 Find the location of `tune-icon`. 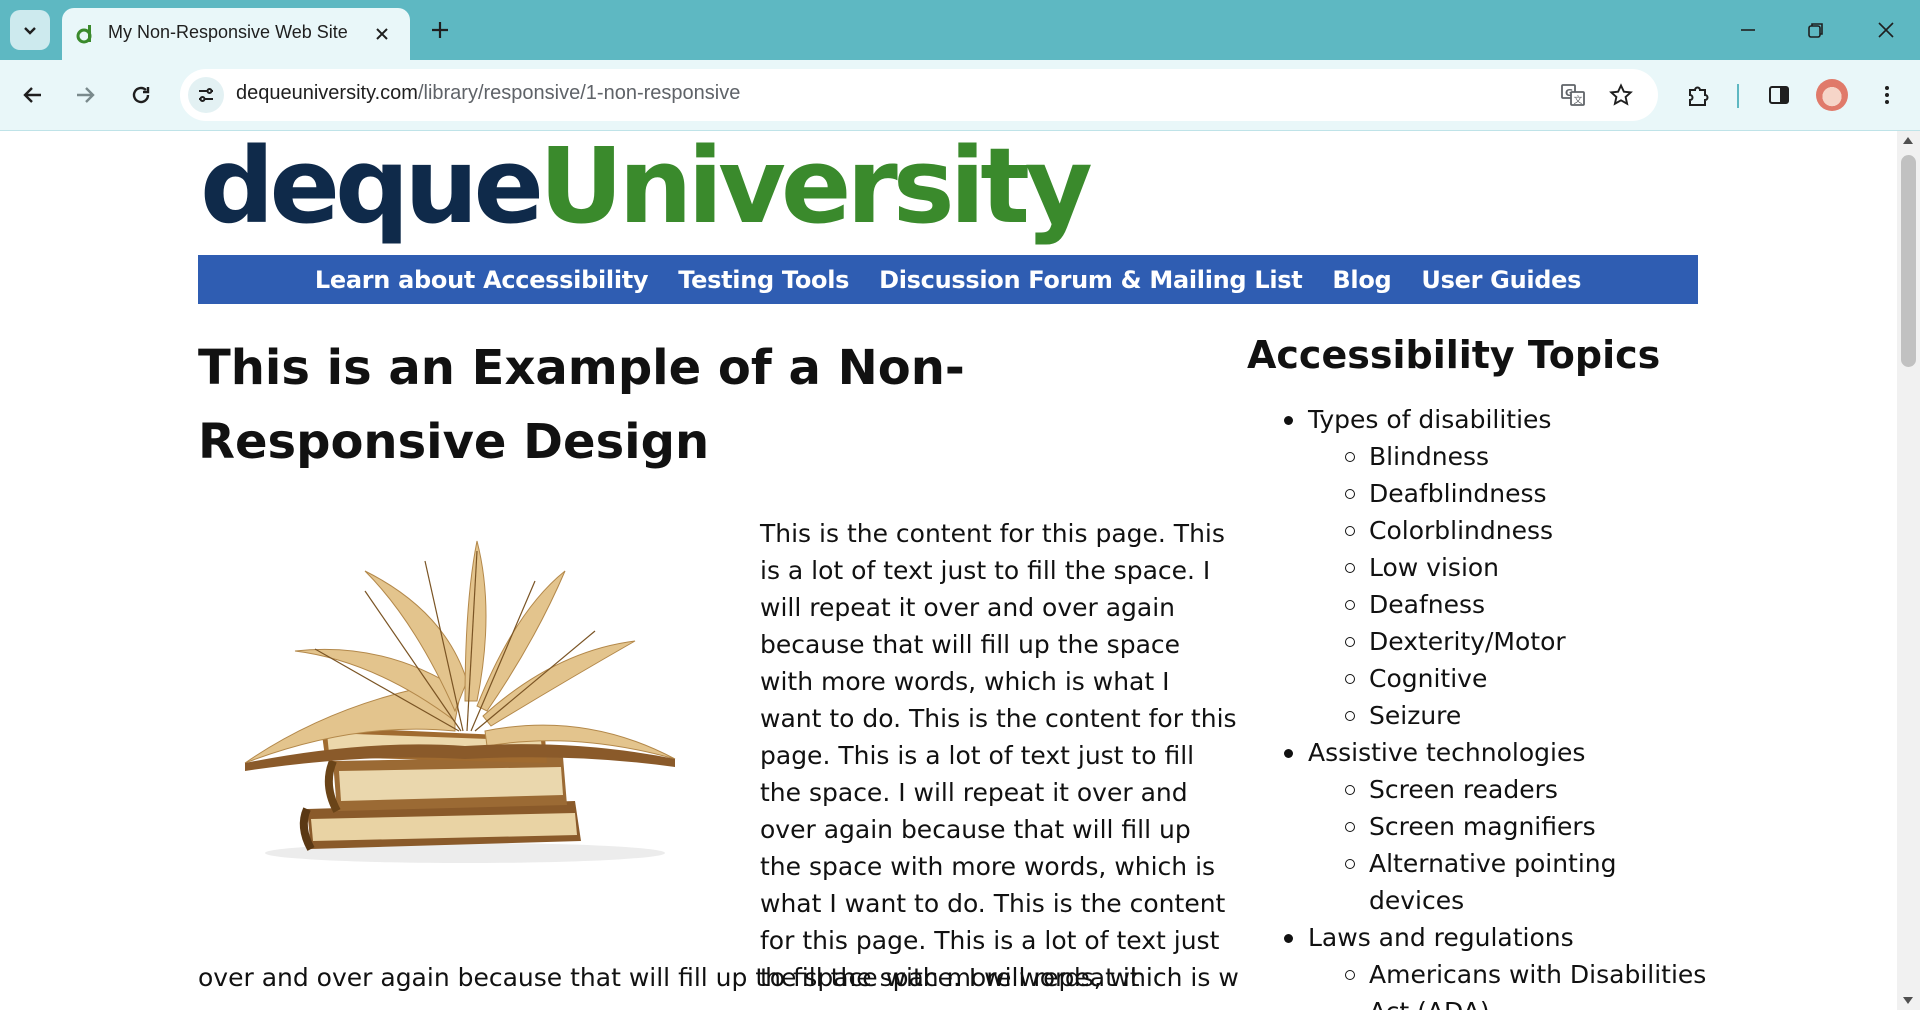

tune-icon is located at coordinates (206, 95).